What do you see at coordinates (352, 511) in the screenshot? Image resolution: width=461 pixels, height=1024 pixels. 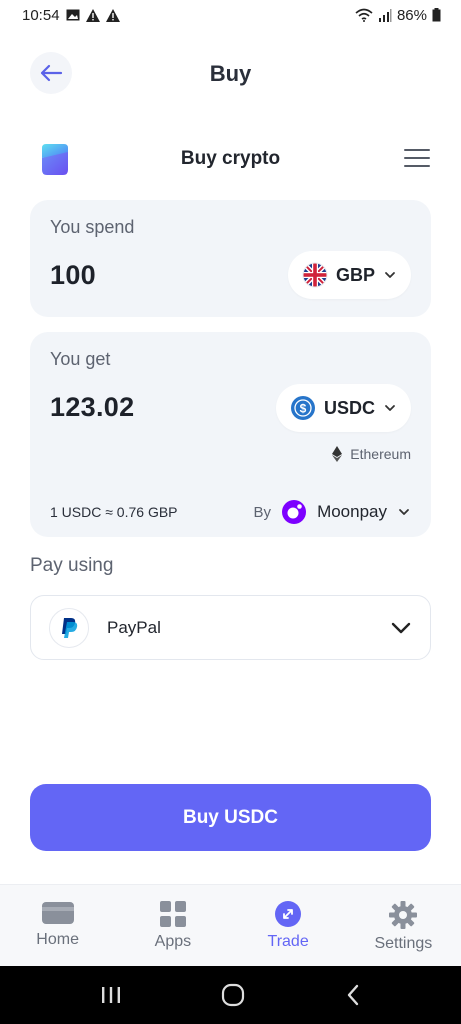 I see `provider-name: Moonpay` at bounding box center [352, 511].